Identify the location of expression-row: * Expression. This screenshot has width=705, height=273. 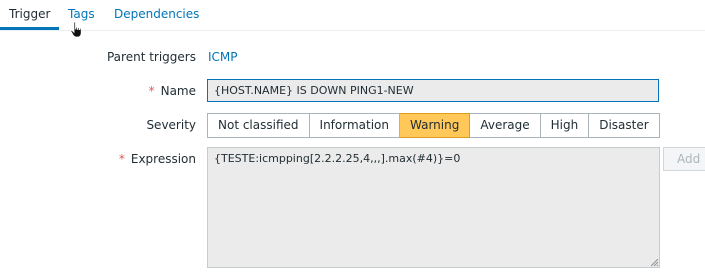
(98, 160).